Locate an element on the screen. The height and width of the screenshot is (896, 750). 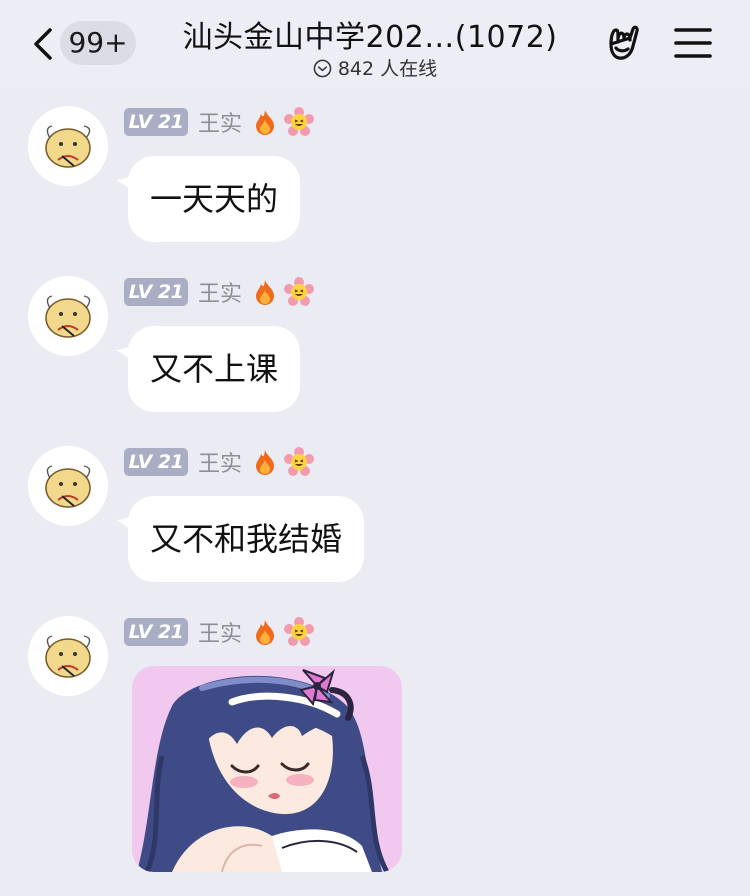
chat-header: 99+ 汕头金山中学202…(1072) 842 人在线 is located at coordinates (375, 44).